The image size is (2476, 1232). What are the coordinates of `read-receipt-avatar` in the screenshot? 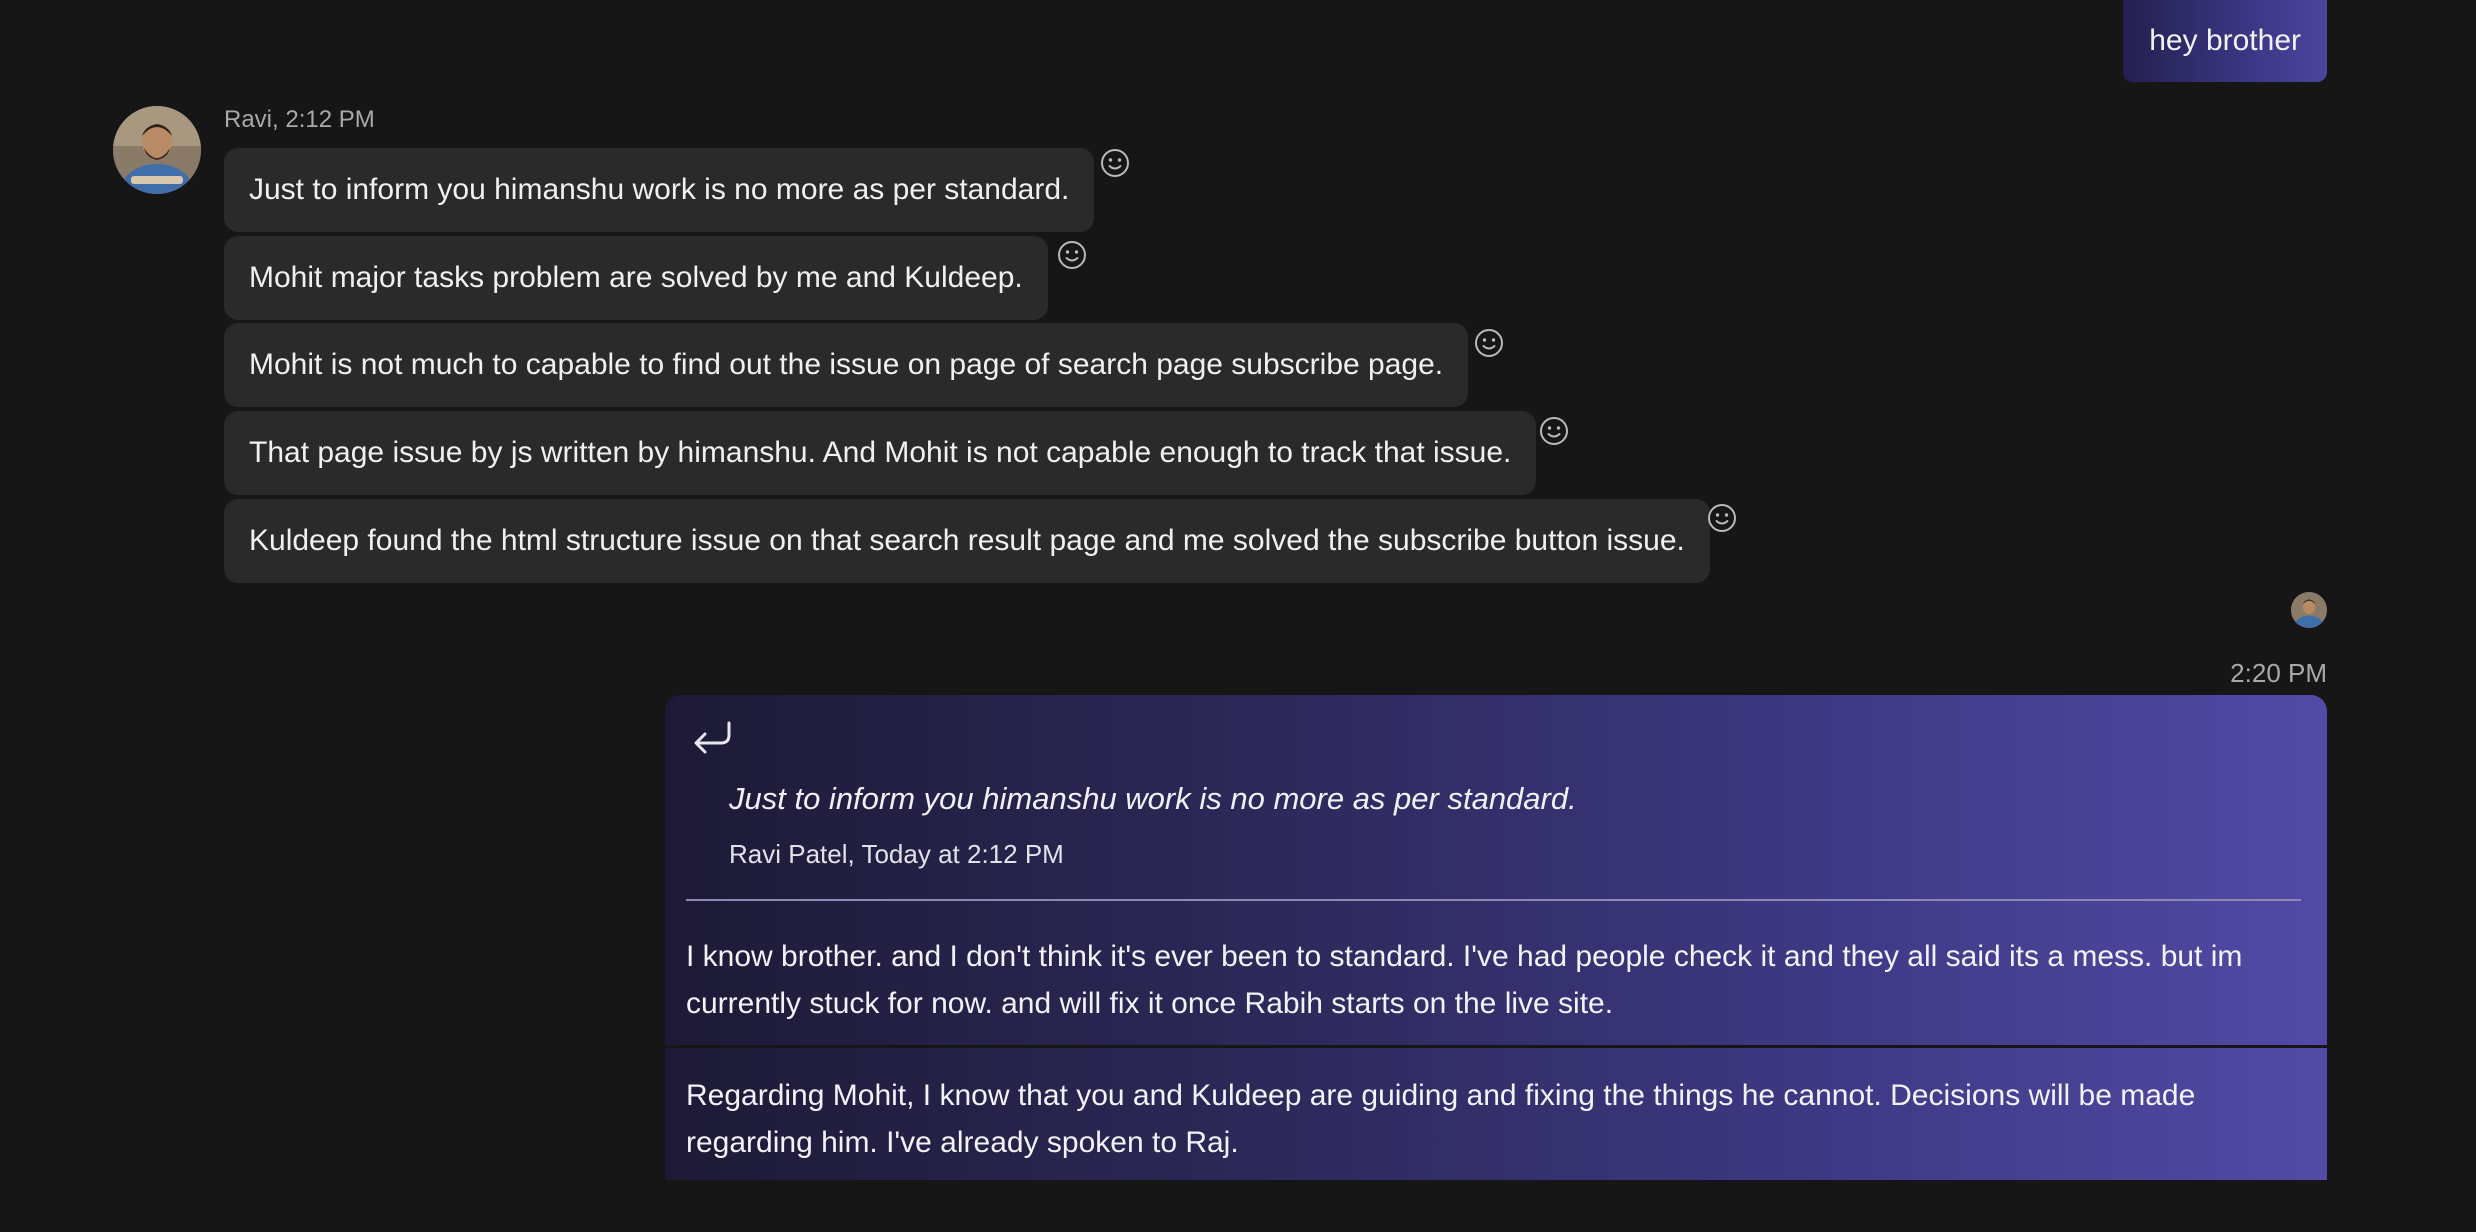 It's located at (2309, 610).